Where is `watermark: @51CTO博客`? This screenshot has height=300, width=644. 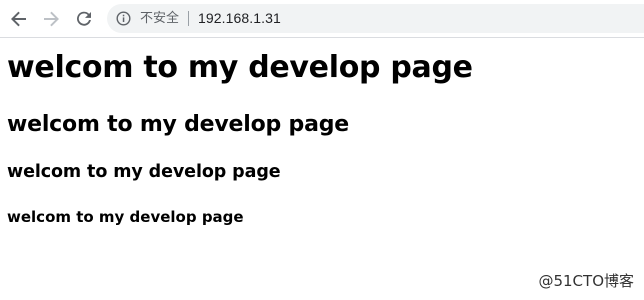 watermark: @51CTO博客 is located at coordinates (586, 281).